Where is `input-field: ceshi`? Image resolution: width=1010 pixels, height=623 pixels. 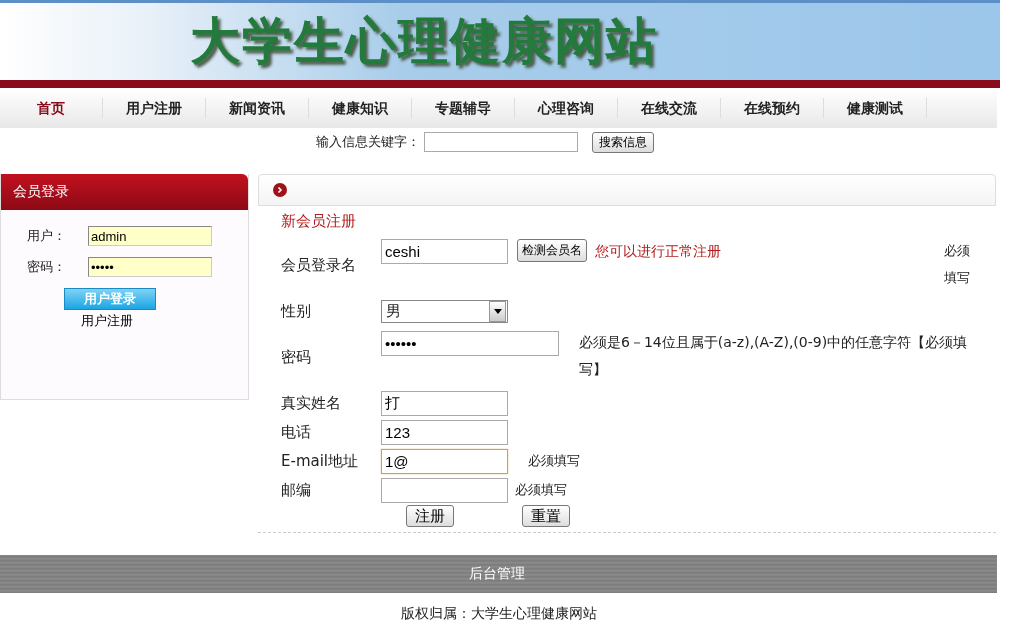
input-field: ceshi is located at coordinates (444, 251).